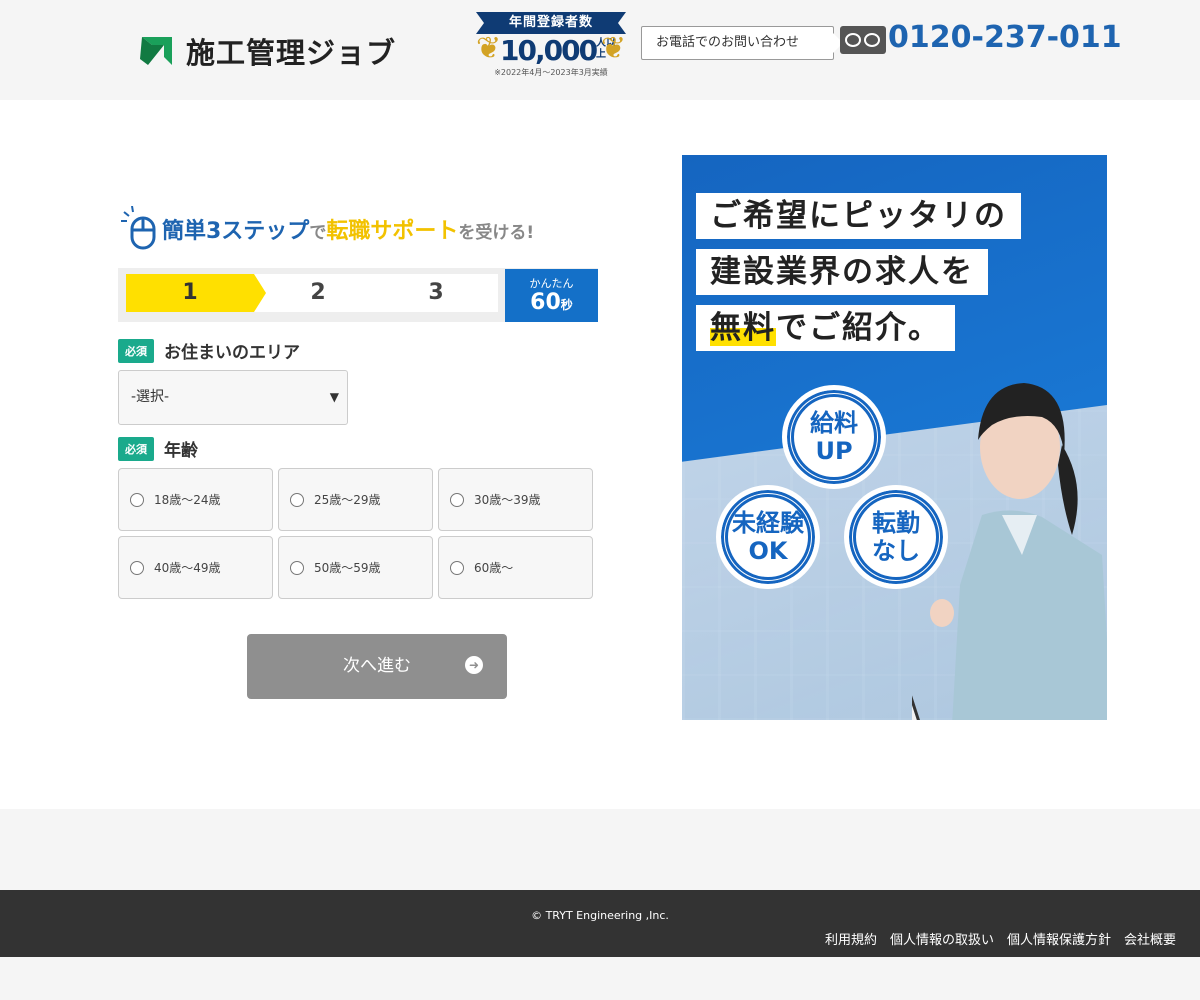 The width and height of the screenshot is (1200, 1000). What do you see at coordinates (507, 500) in the screenshot?
I see `age-option-label: 30歳～39歳` at bounding box center [507, 500].